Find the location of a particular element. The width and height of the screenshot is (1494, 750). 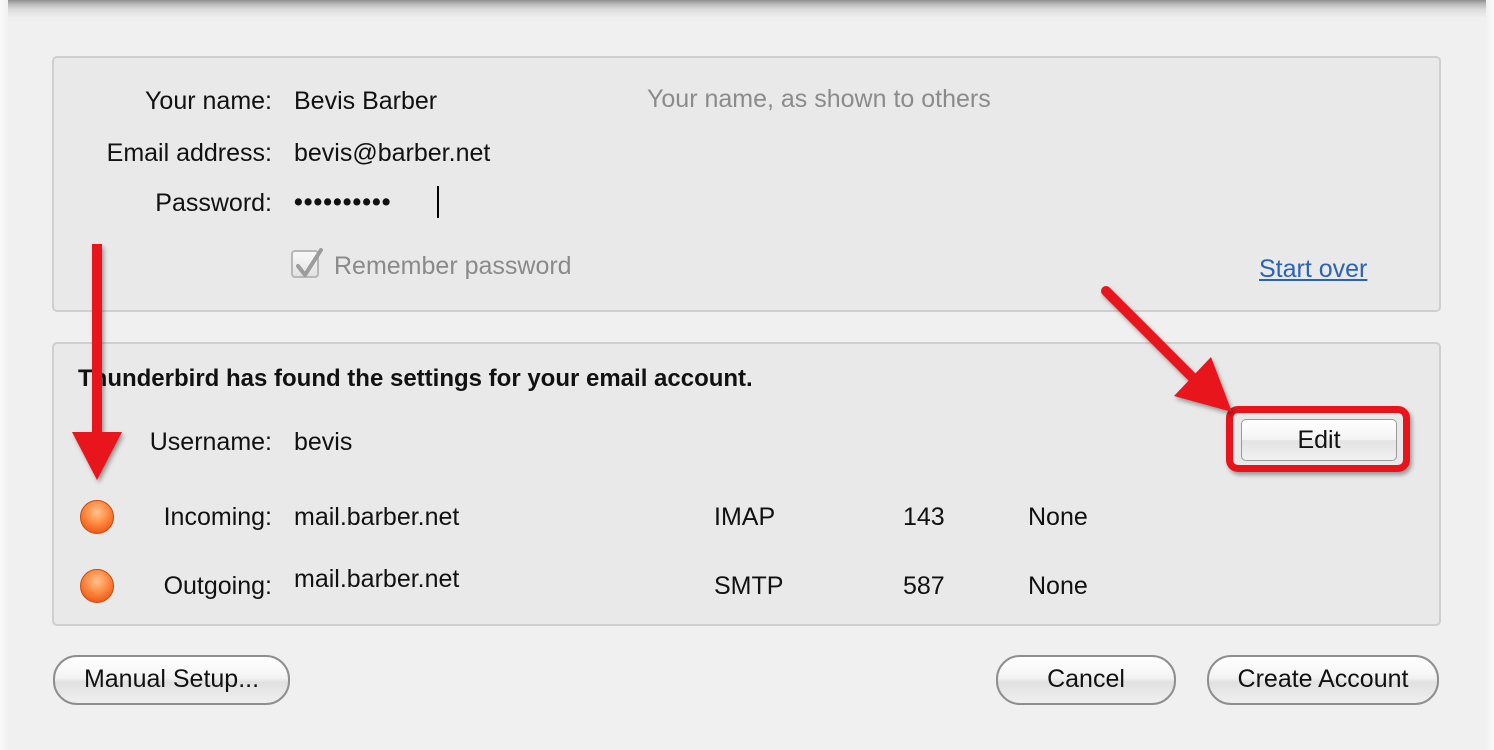

down-arrow-icon is located at coordinates (97, 362).